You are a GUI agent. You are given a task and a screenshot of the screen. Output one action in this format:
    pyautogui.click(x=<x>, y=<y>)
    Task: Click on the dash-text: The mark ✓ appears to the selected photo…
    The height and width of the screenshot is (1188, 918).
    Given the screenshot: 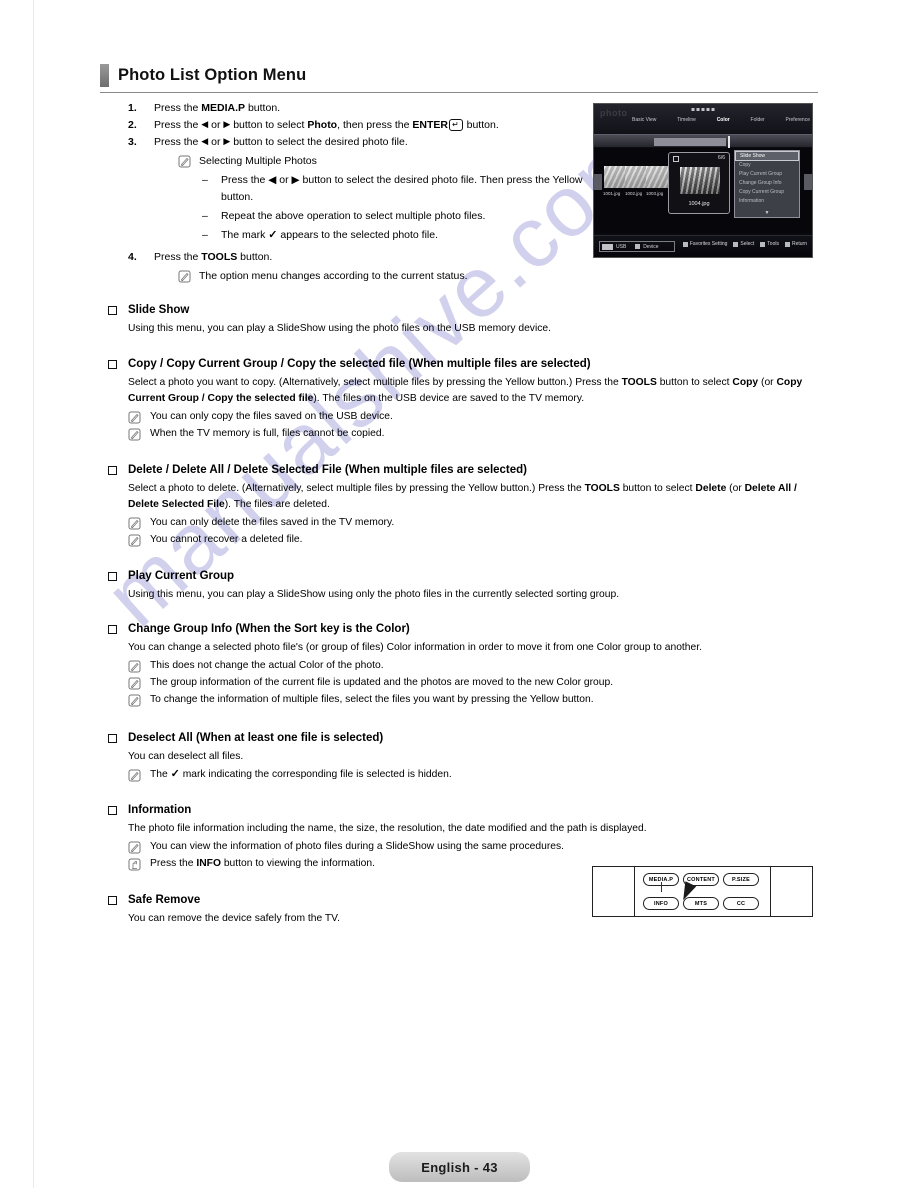 What is the action you would take?
    pyautogui.click(x=404, y=235)
    